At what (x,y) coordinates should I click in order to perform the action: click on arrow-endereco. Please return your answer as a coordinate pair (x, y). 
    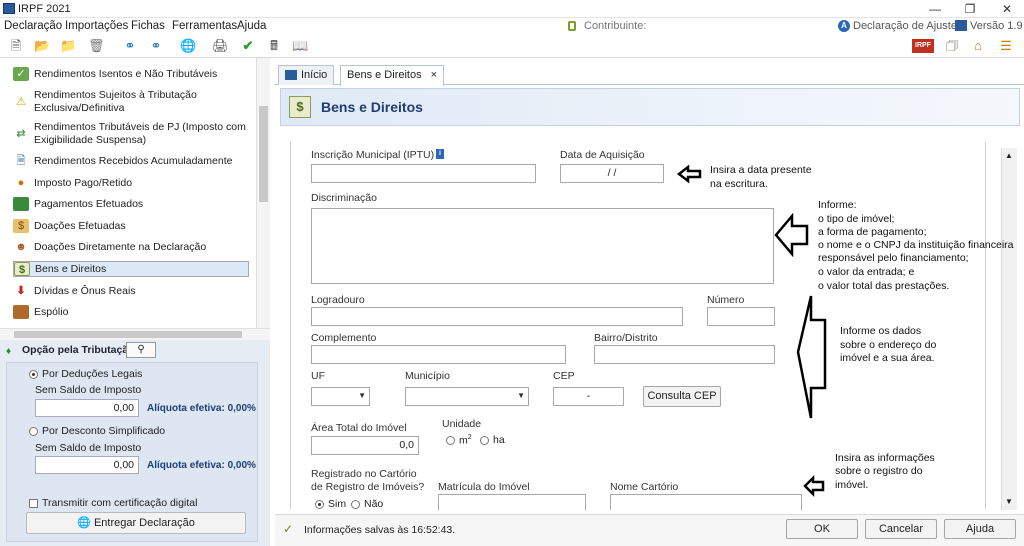
    Looking at the image, I should click on (811, 357).